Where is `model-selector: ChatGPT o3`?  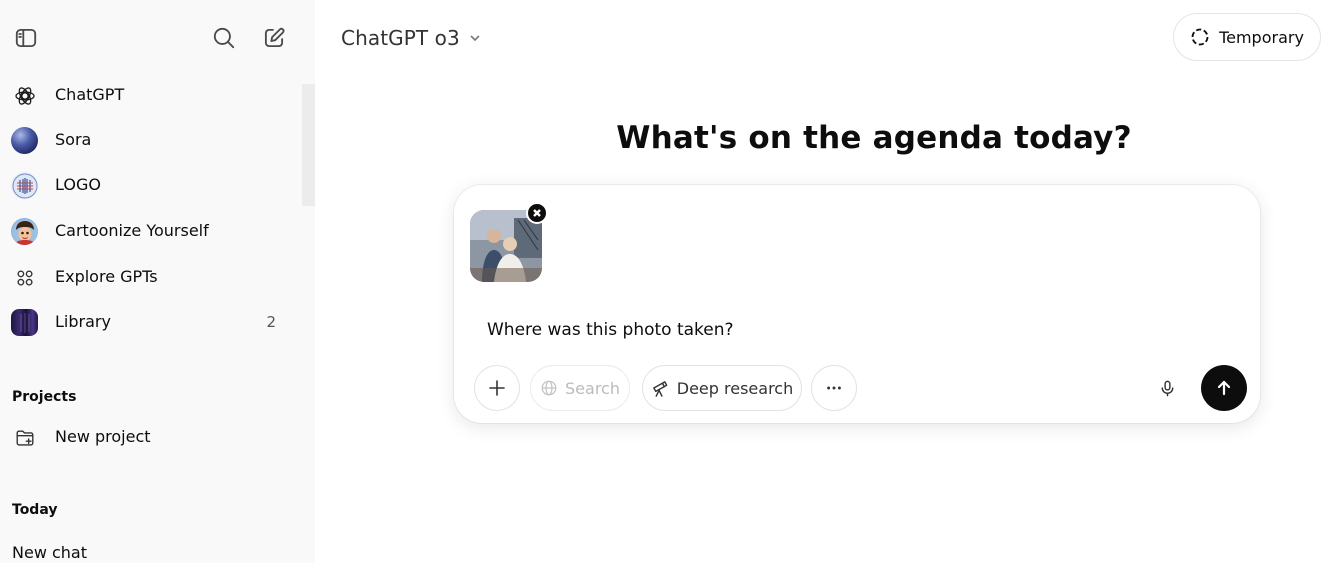
model-selector: ChatGPT o3 is located at coordinates (411, 38).